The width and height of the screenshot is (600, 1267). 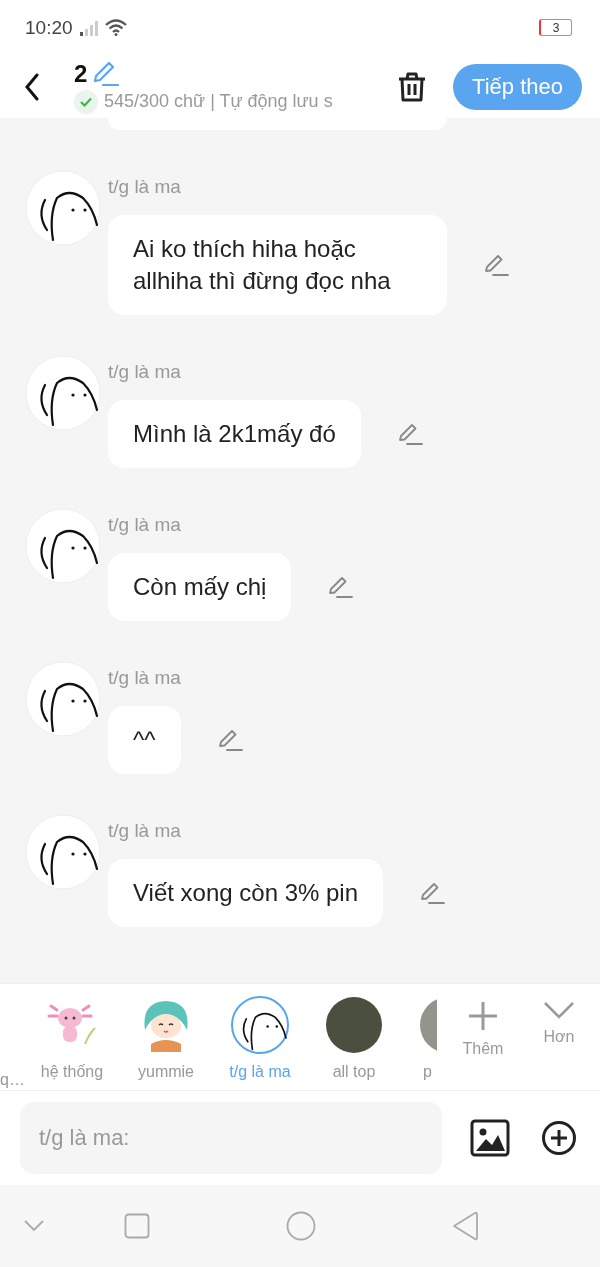 I want to click on message-bubble: Còn mấy chị, so click(x=200, y=587).